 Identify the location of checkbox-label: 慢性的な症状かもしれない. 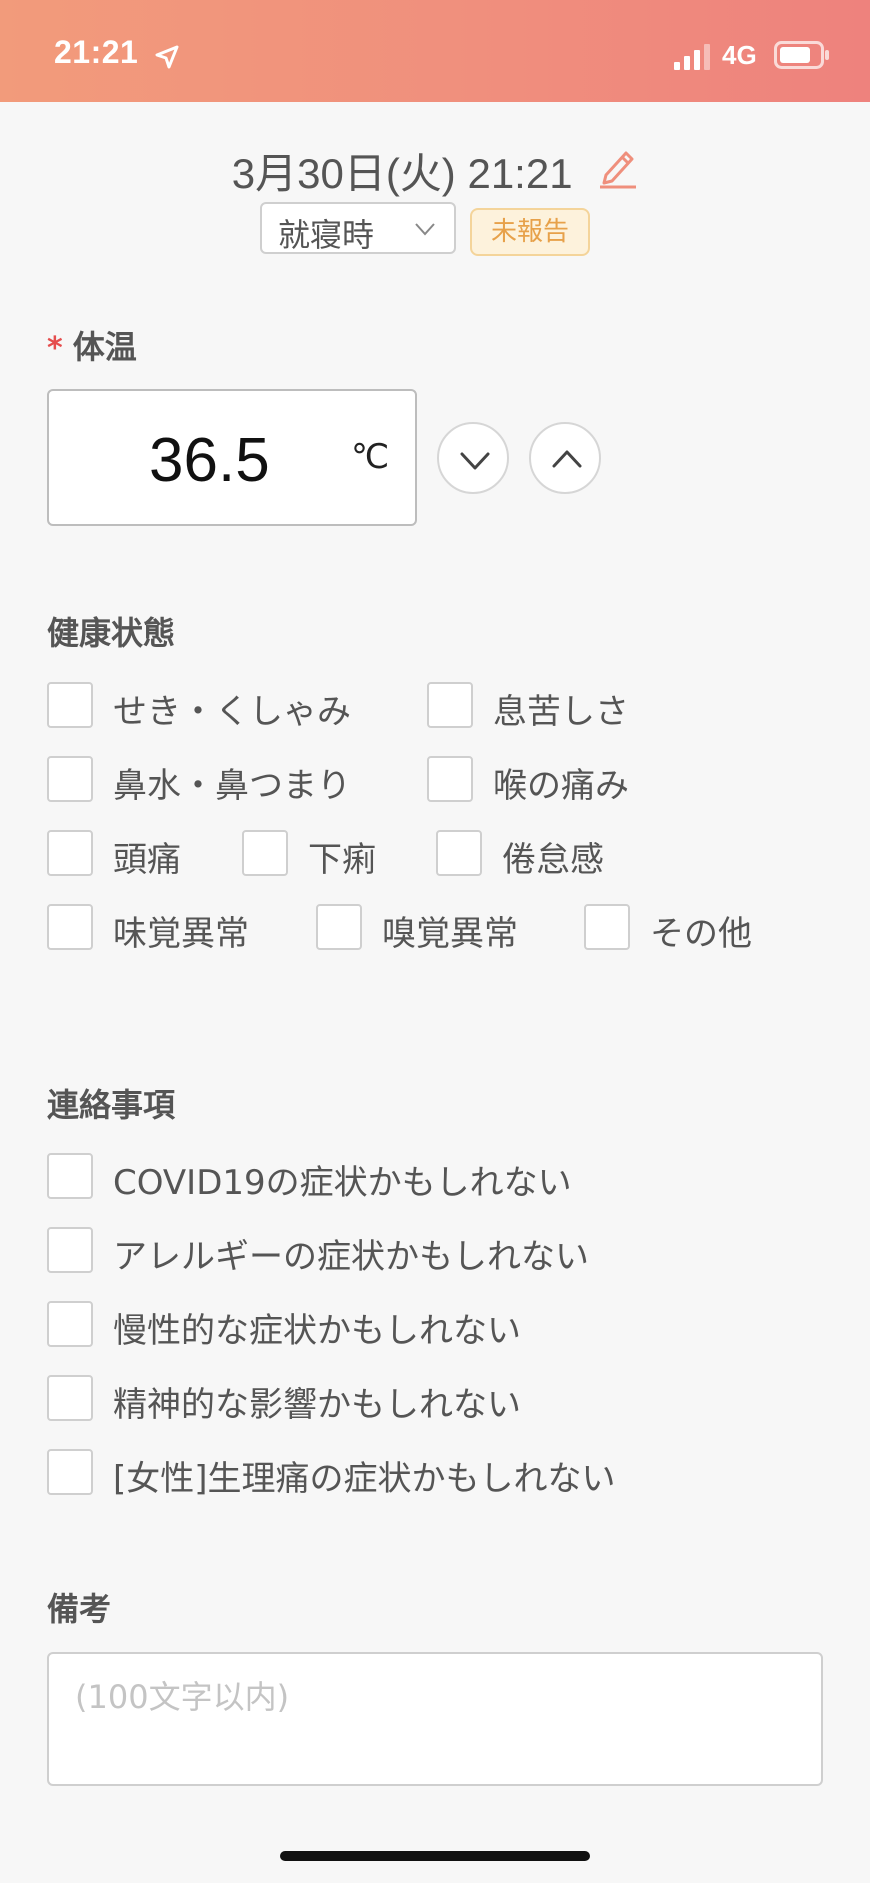
(317, 1331).